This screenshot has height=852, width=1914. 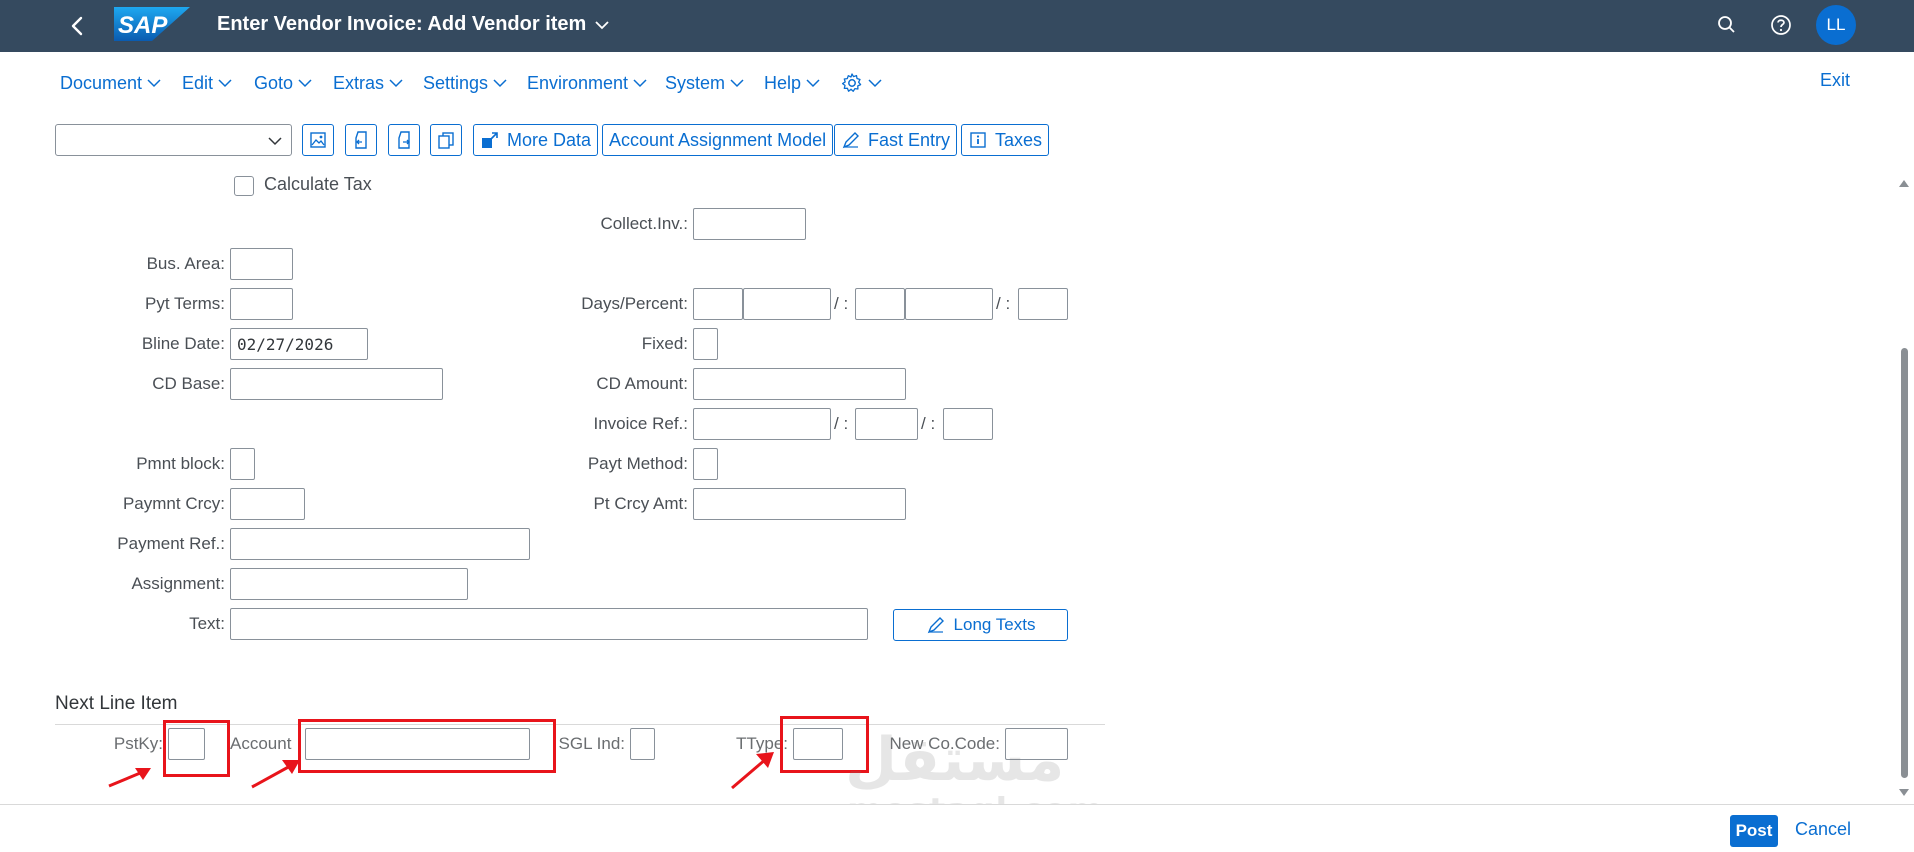 I want to click on days3-input, so click(x=1043, y=304).